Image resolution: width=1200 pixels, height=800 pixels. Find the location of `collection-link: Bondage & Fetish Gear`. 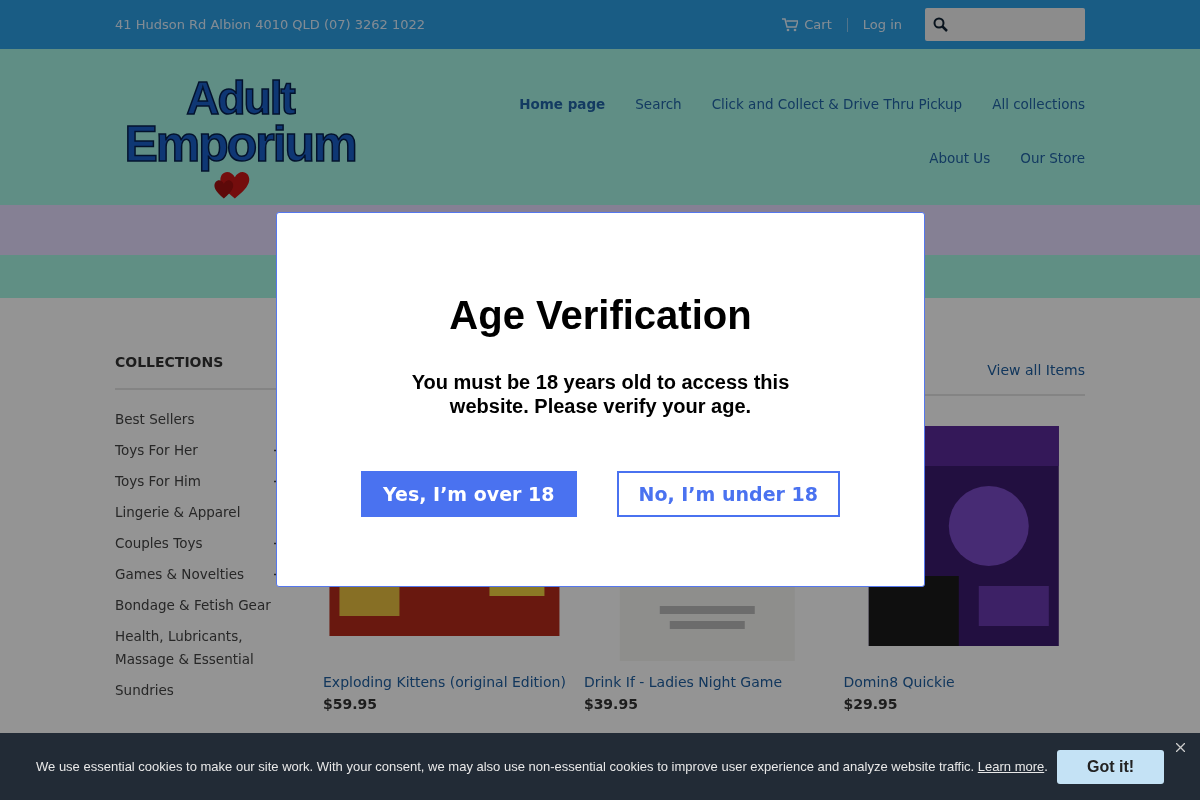

collection-link: Bondage & Fetish Gear is located at coordinates (195, 605).